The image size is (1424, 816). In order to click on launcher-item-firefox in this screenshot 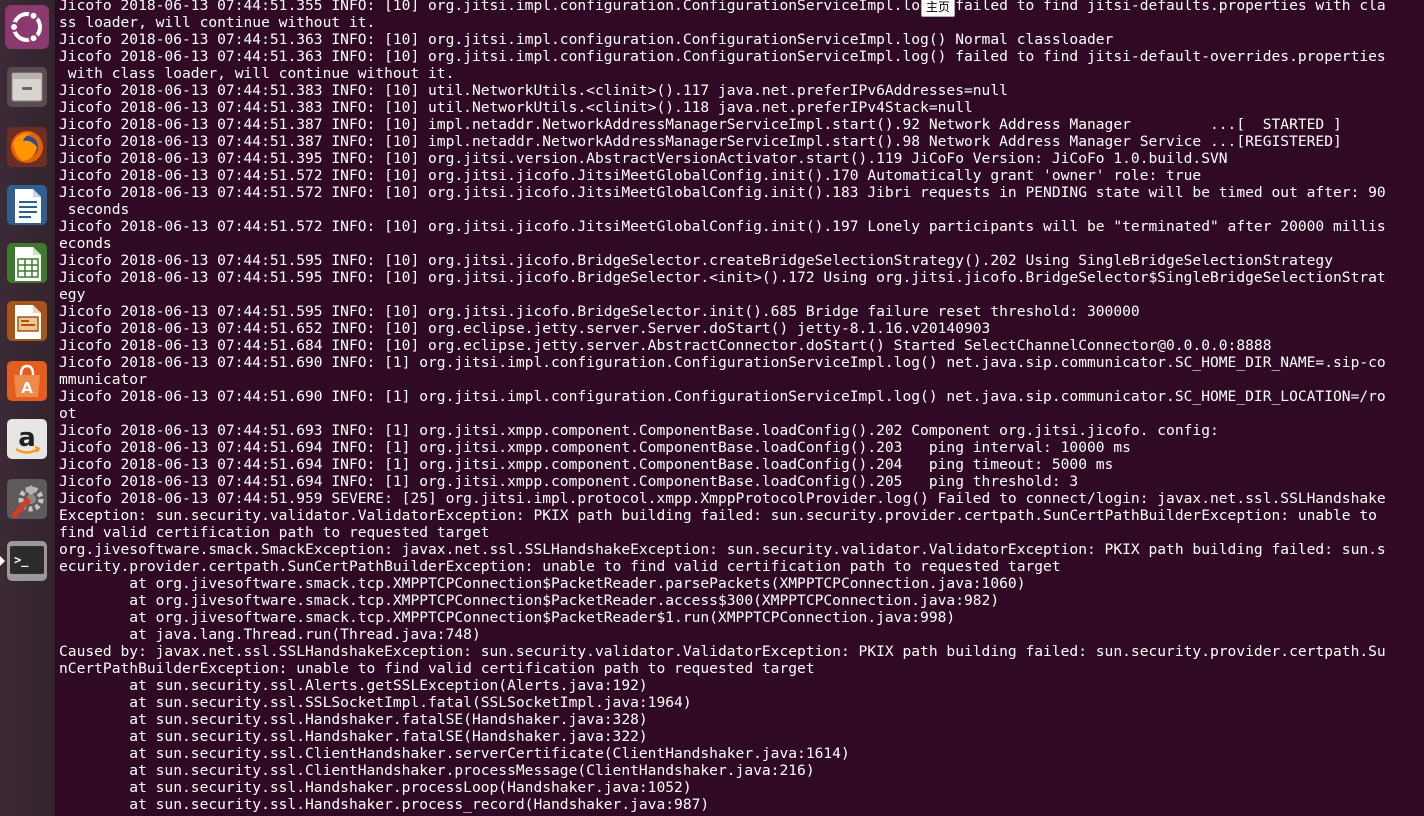, I will do `click(27, 147)`.